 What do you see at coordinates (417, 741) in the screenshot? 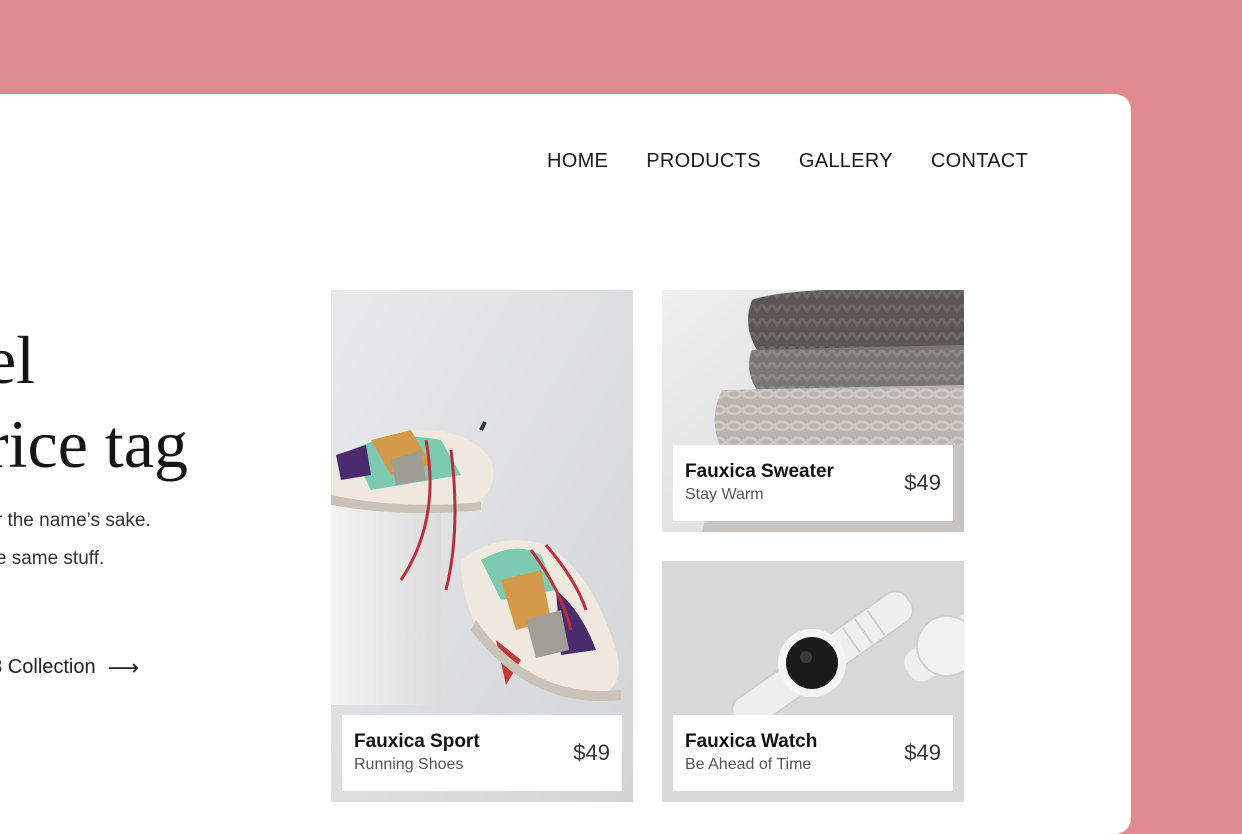
I see `product-name: Fauxica Sport` at bounding box center [417, 741].